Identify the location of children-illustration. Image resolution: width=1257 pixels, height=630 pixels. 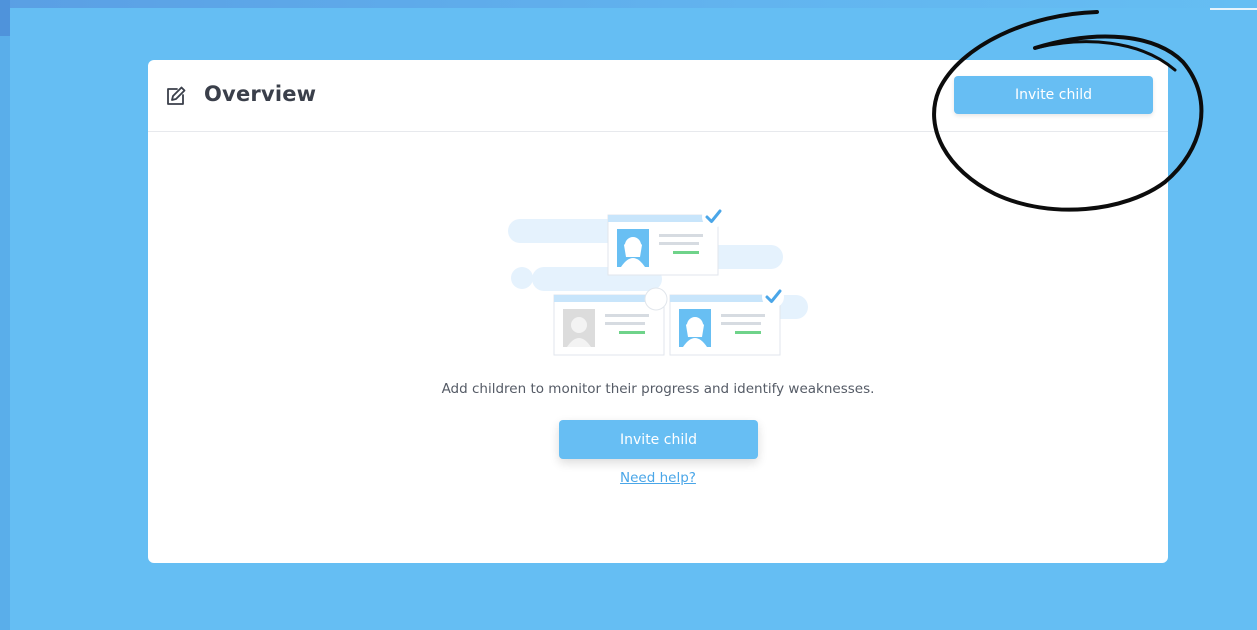
(658, 281).